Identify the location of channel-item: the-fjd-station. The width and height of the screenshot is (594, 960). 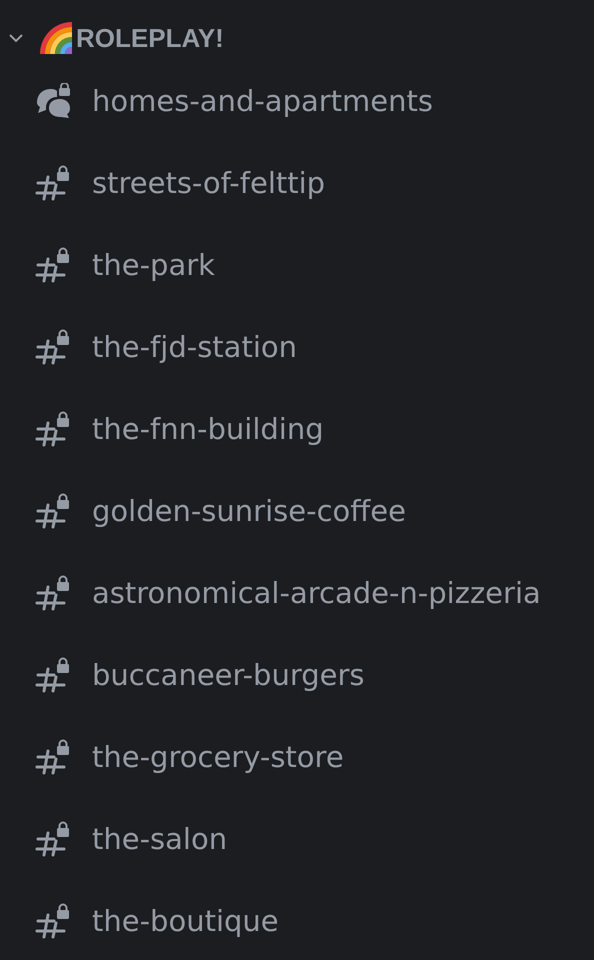
(297, 347).